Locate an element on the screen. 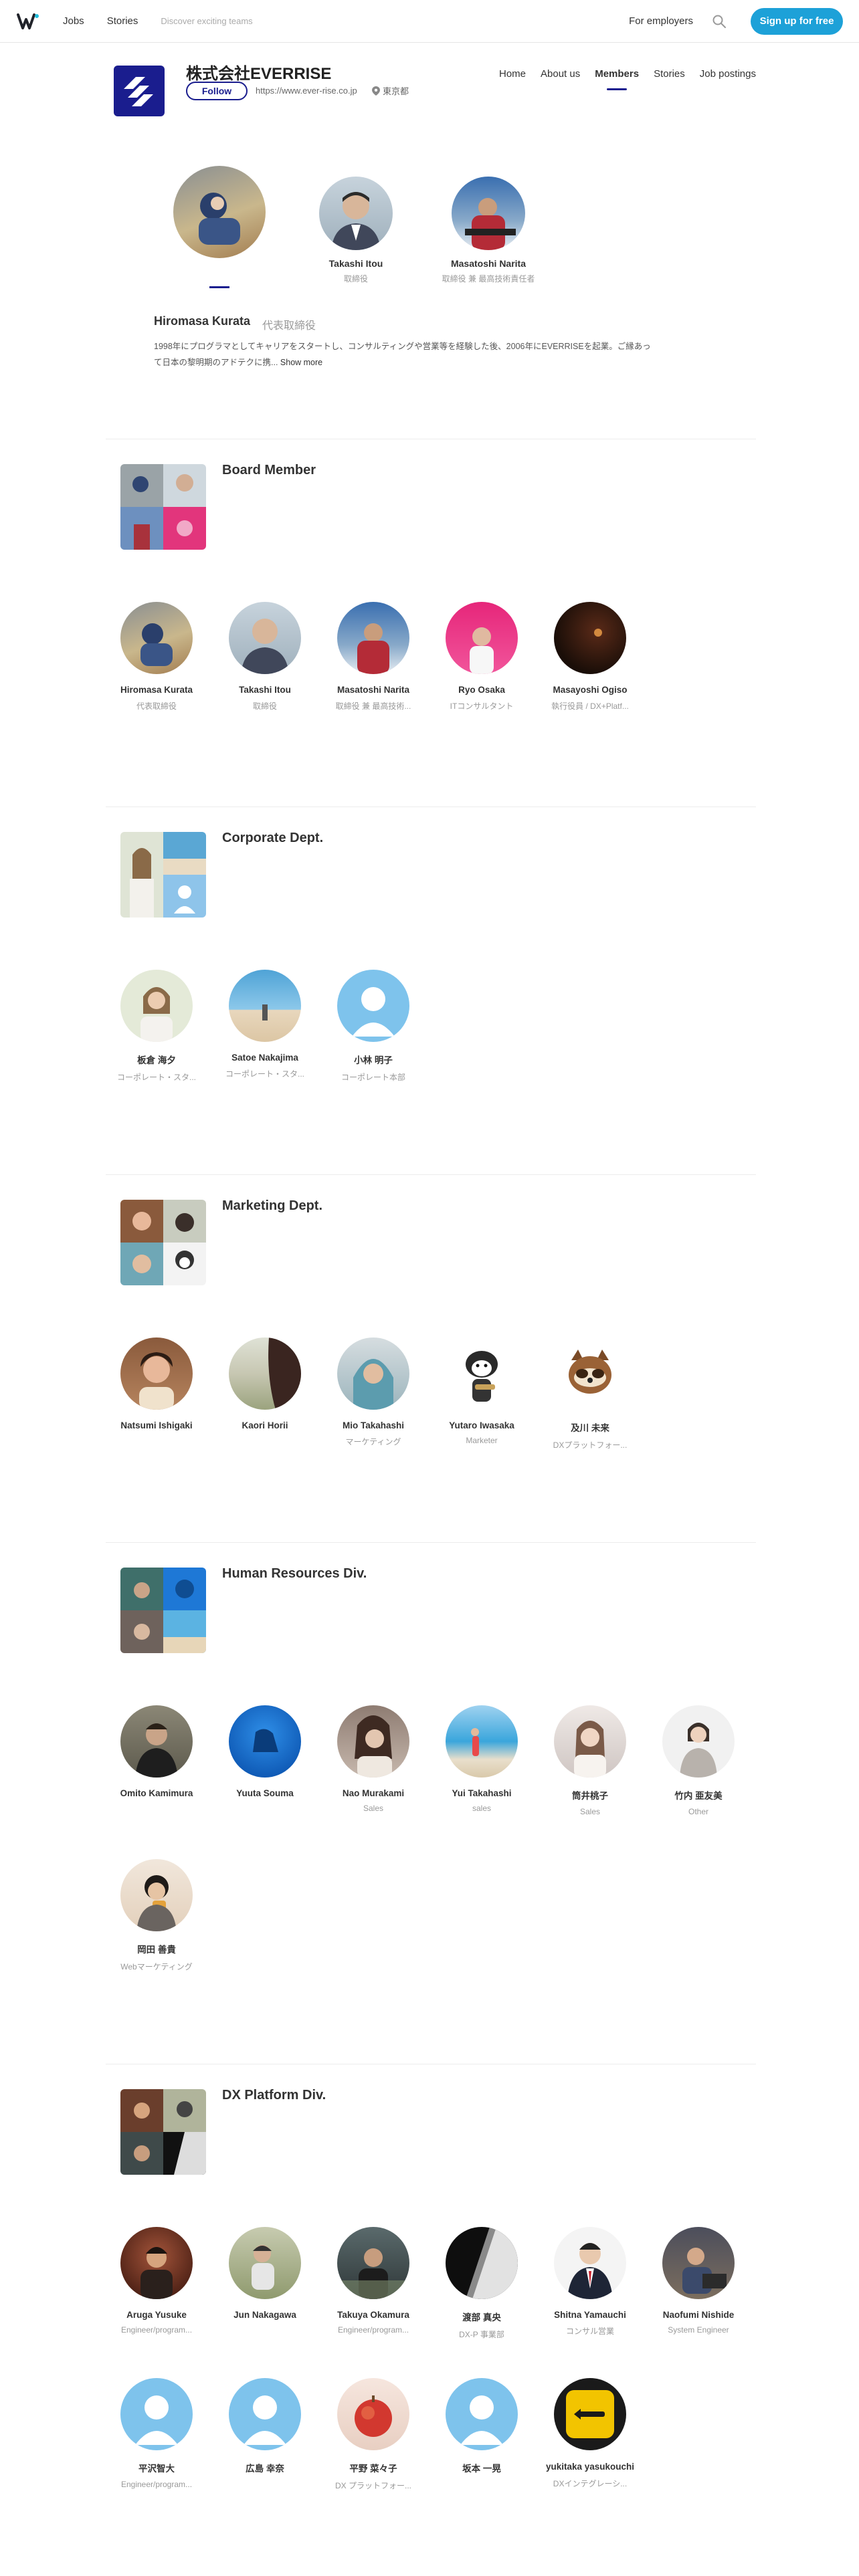 The image size is (859, 2576). member-role: コンサル営業 is located at coordinates (589, 2331).